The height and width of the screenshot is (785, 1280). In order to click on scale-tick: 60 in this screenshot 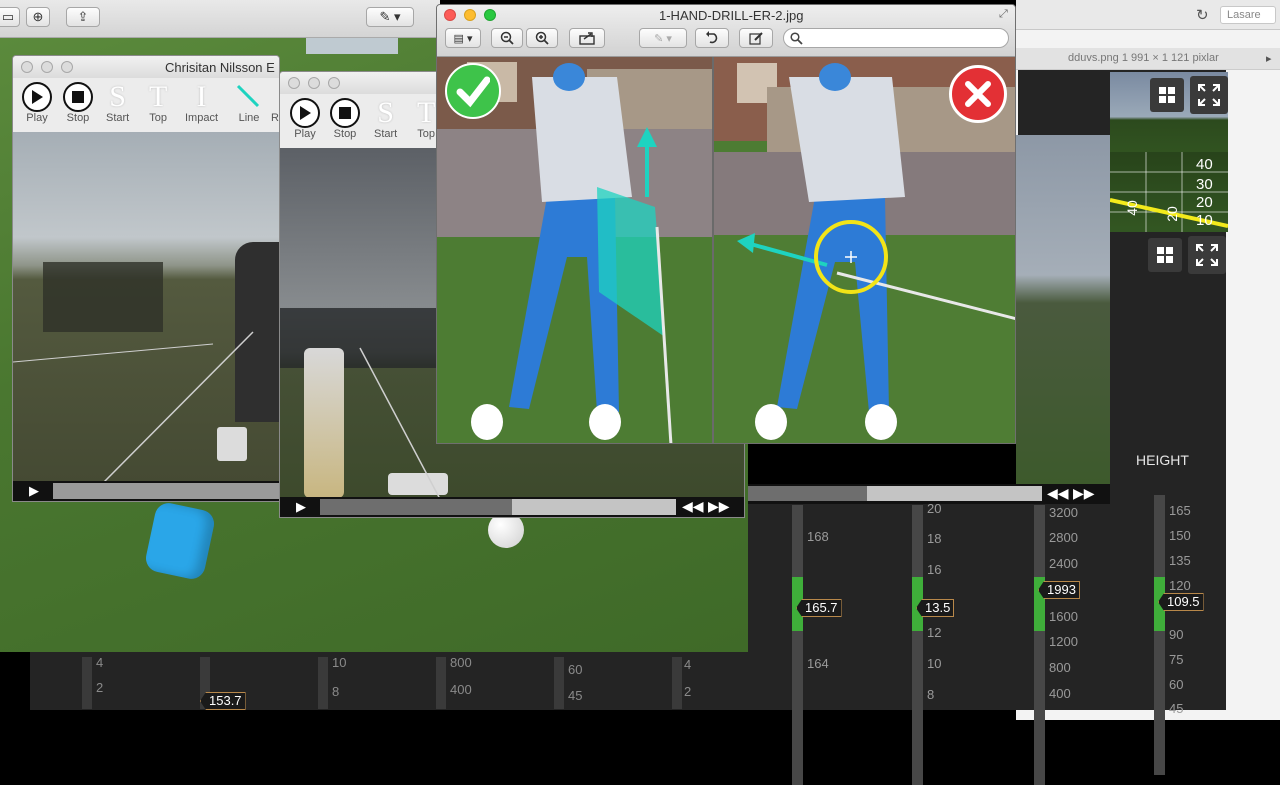, I will do `click(1176, 684)`.